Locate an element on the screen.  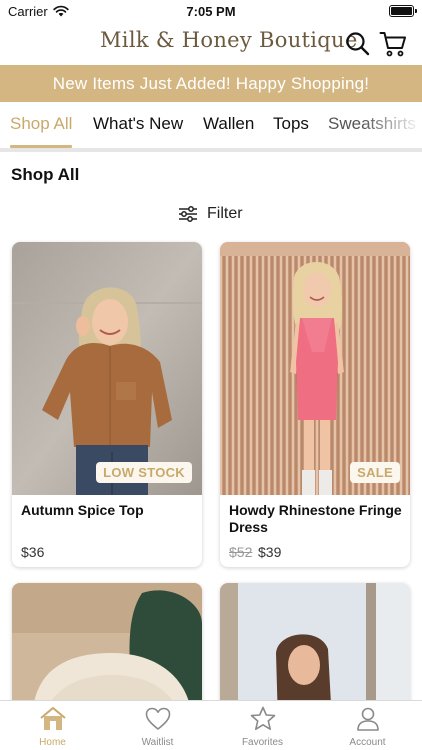
filter-label: Filter is located at coordinates (225, 213).